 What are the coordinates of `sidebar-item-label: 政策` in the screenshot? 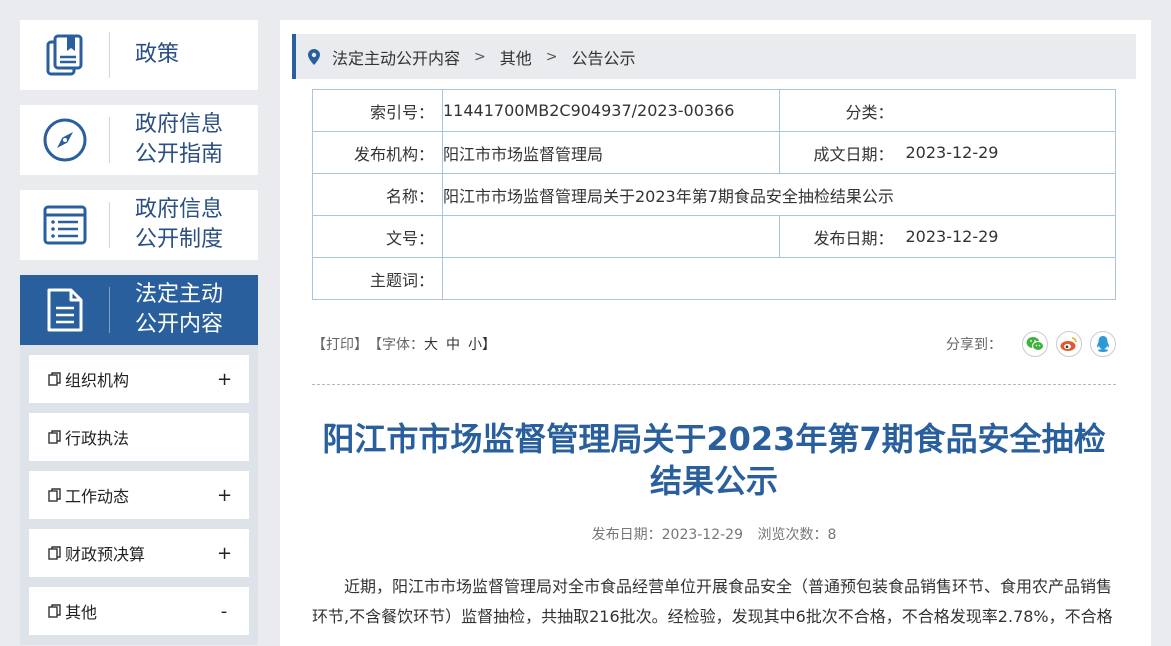 It's located at (157, 54).